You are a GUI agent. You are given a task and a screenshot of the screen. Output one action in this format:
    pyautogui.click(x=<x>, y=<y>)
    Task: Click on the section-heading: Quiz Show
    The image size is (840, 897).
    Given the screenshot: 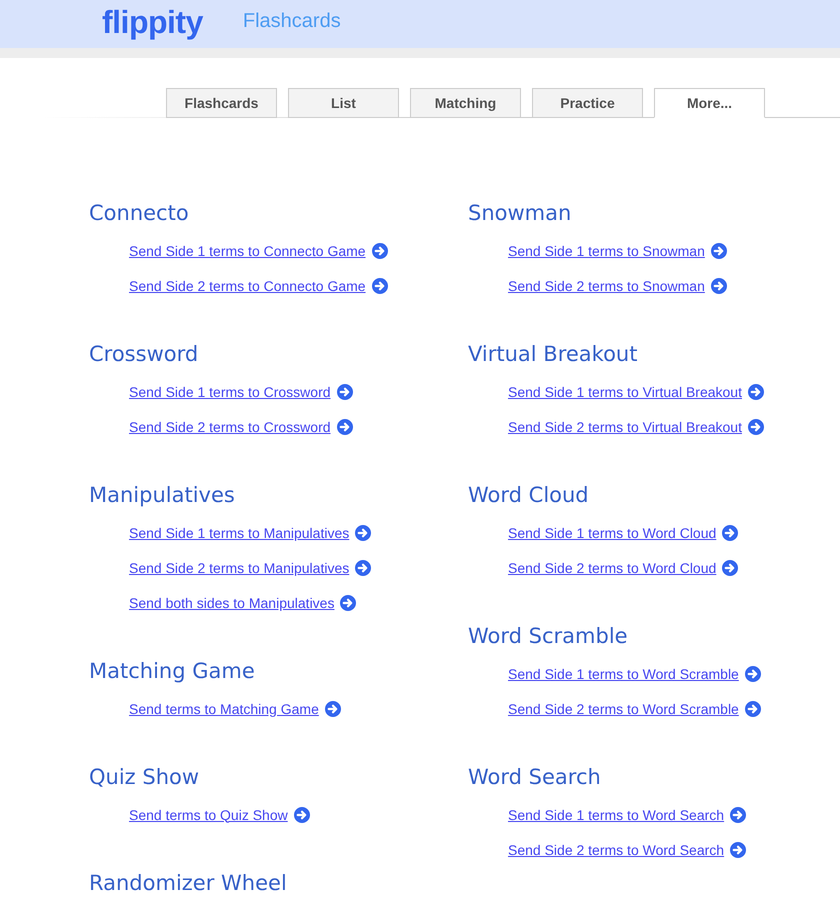 What is the action you would take?
    pyautogui.click(x=144, y=777)
    